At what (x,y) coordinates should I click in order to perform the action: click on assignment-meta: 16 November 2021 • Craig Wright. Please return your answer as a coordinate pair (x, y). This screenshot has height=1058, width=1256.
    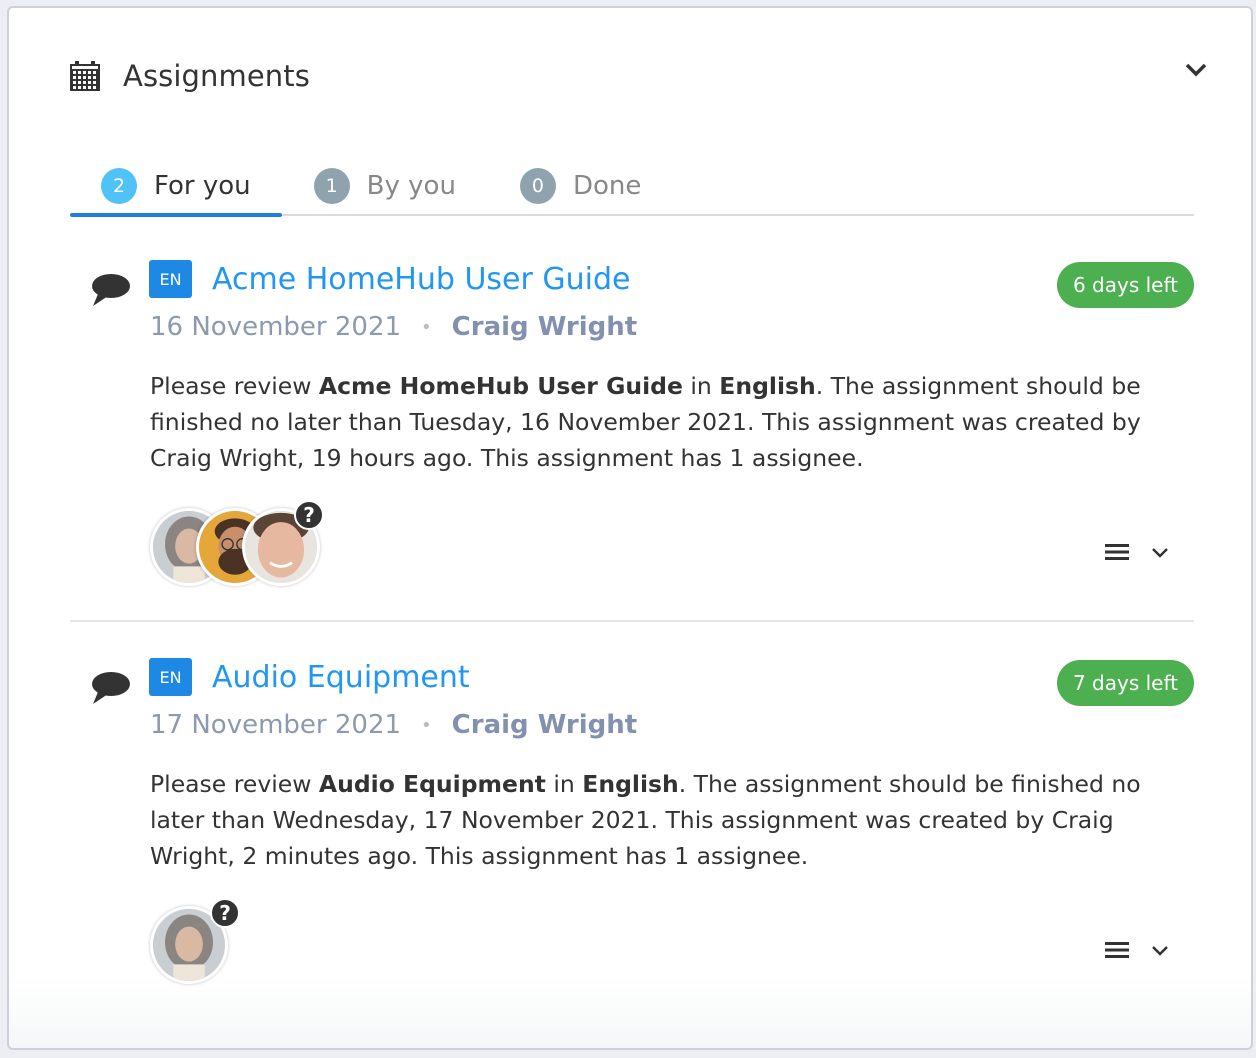
    Looking at the image, I should click on (393, 327).